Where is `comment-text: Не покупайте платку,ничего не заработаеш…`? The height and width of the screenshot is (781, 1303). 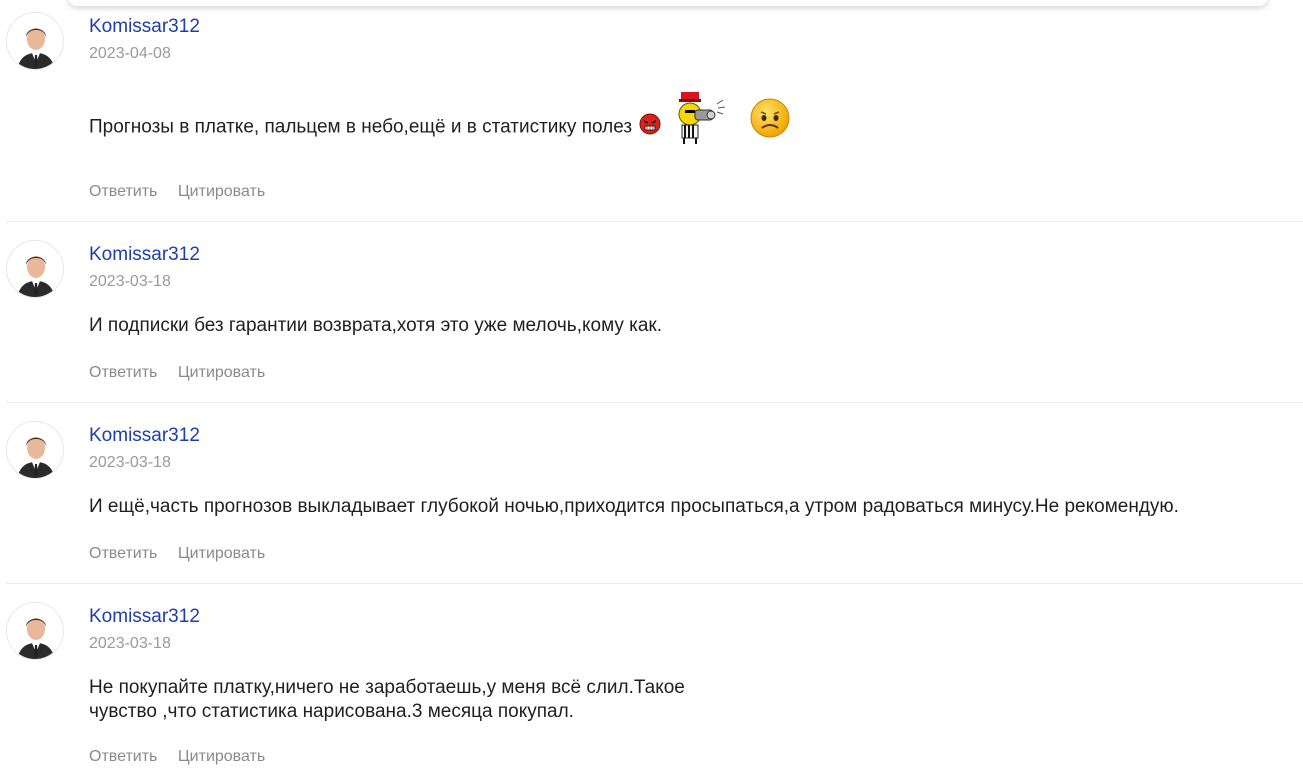
comment-text: Не покупайте платку,ничего не заработаеш… is located at coordinates (387, 700).